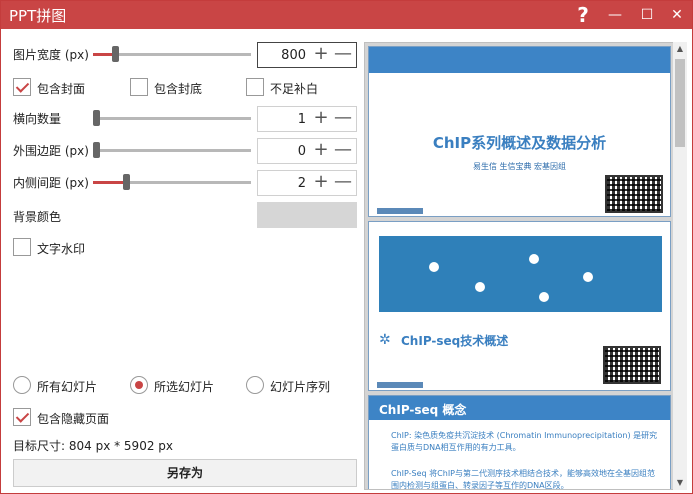 The image size is (693, 494). Describe the element at coordinates (61, 89) in the screenshot. I see `include-cover-label: 包含封面` at that location.